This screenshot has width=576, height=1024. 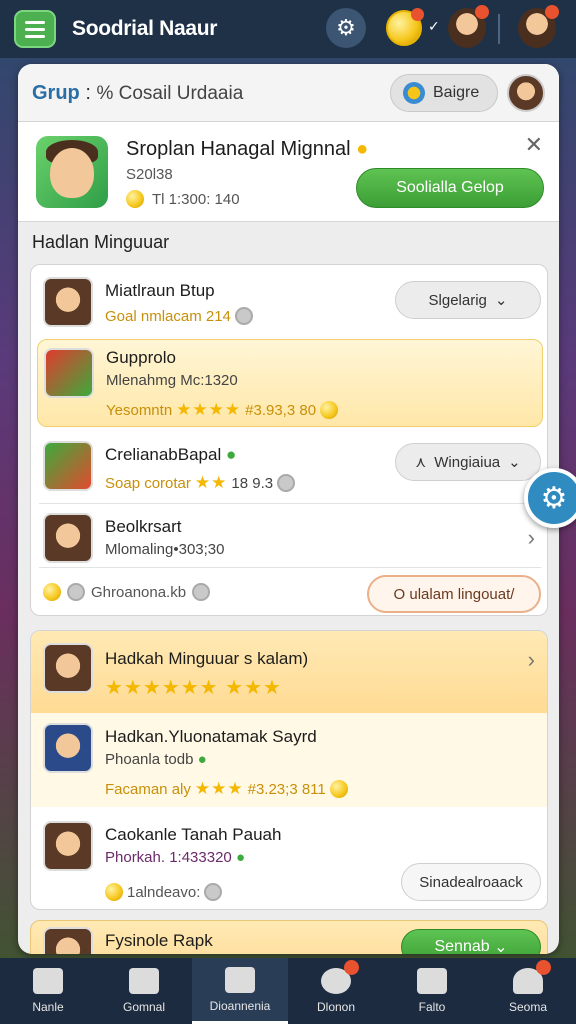 I want to click on badge-button: Baigre, so click(x=444, y=93).